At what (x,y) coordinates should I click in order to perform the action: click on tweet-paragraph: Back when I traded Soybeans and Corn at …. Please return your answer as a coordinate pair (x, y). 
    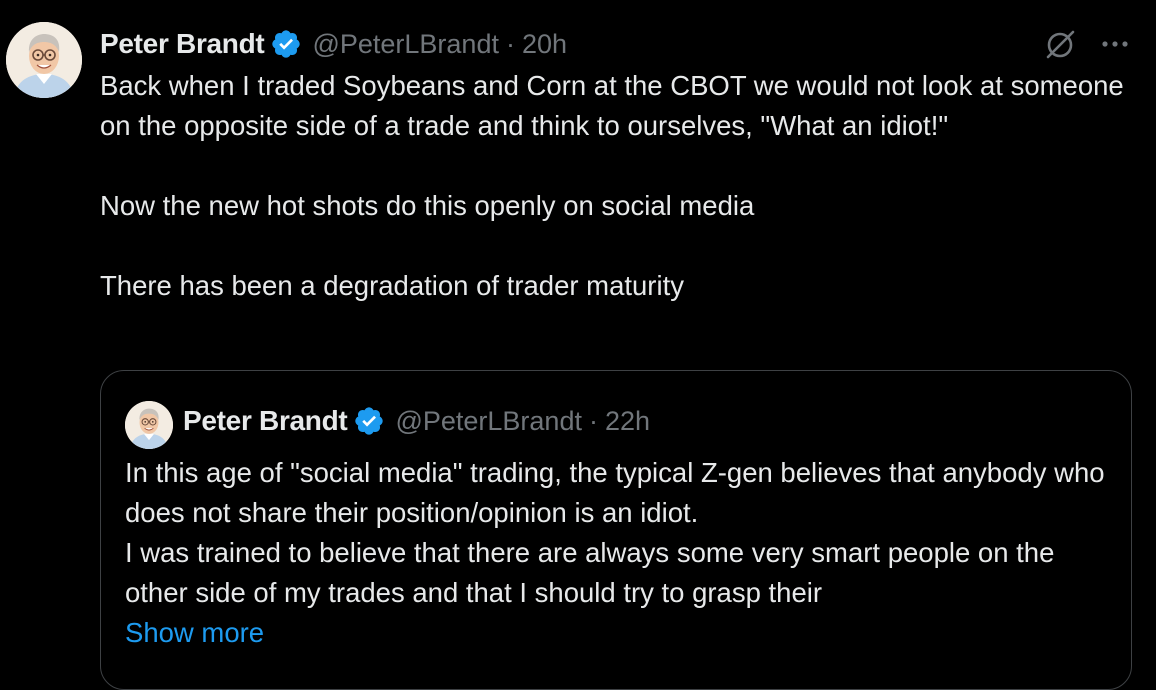
    Looking at the image, I should click on (612, 105).